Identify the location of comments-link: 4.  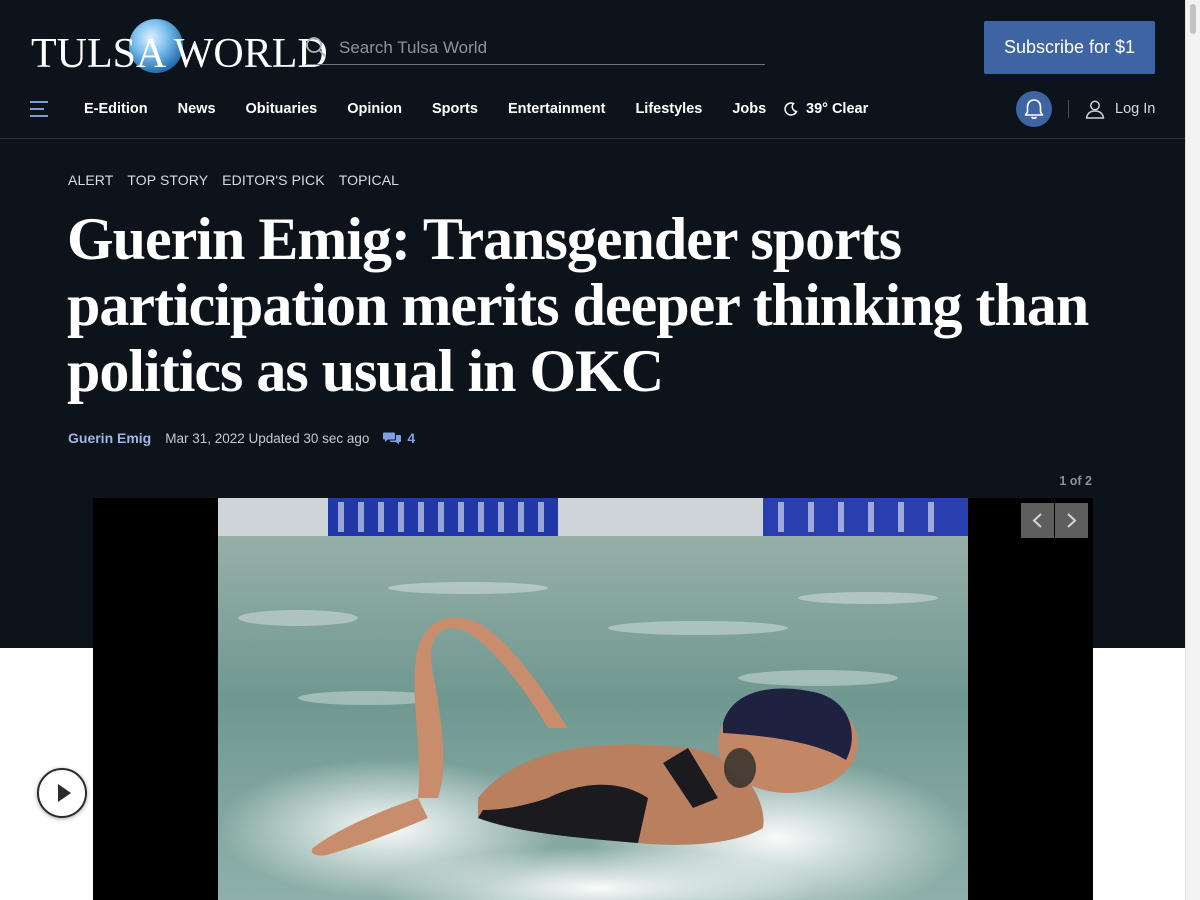
(399, 438).